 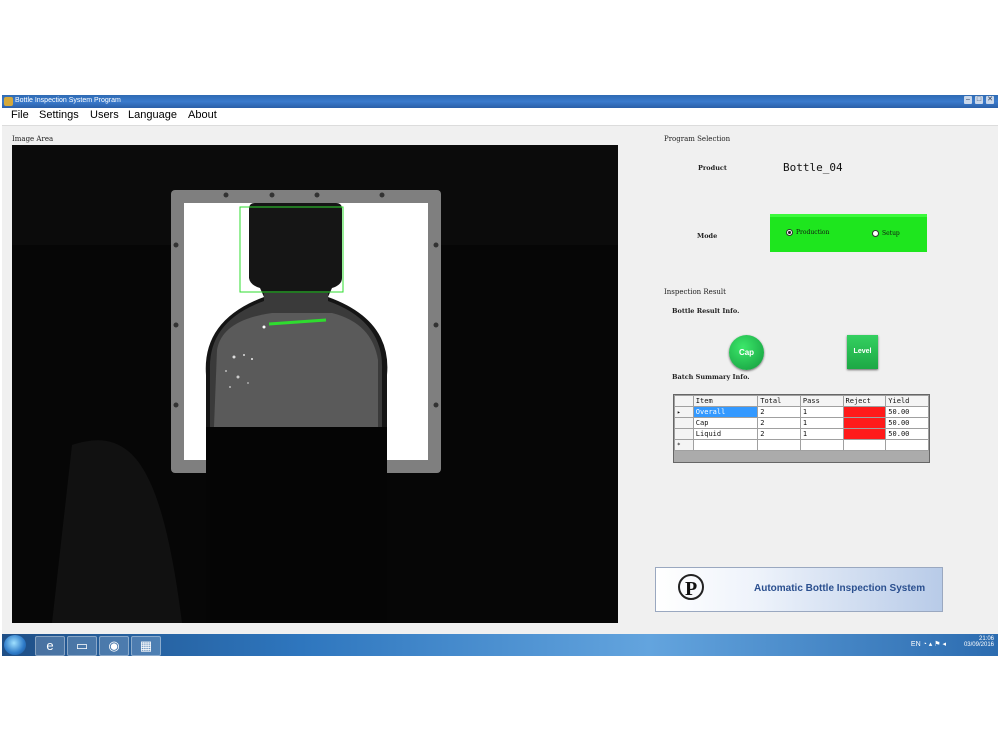 What do you see at coordinates (840, 588) in the screenshot?
I see `banner-title: Automatic Bottle Inspection System` at bounding box center [840, 588].